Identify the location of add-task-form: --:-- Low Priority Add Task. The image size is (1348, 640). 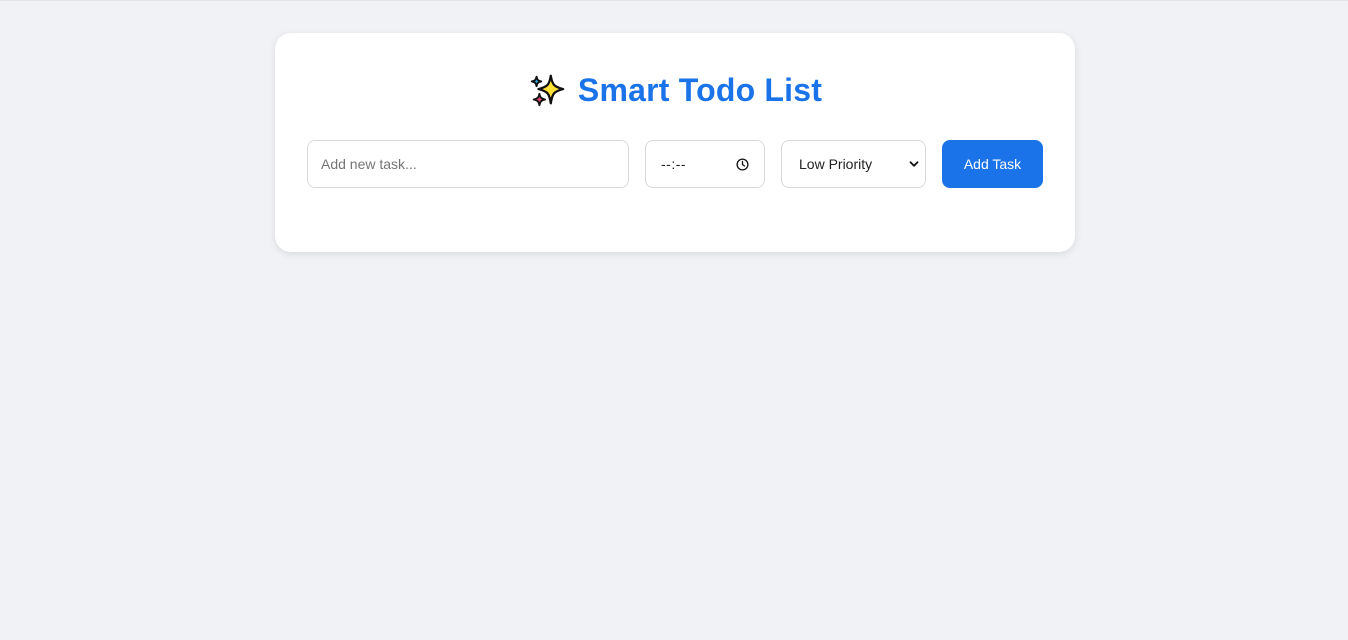
(675, 164).